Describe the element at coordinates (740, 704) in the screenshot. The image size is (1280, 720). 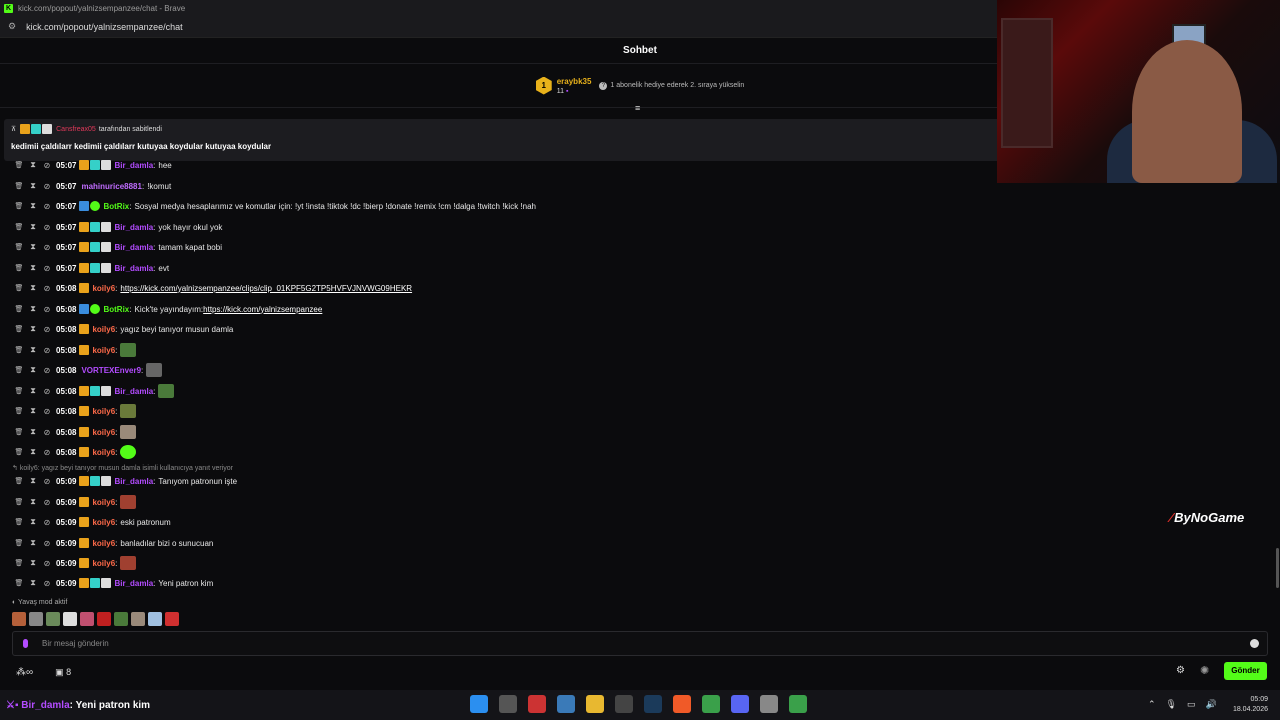
I see `discord-icon` at that location.